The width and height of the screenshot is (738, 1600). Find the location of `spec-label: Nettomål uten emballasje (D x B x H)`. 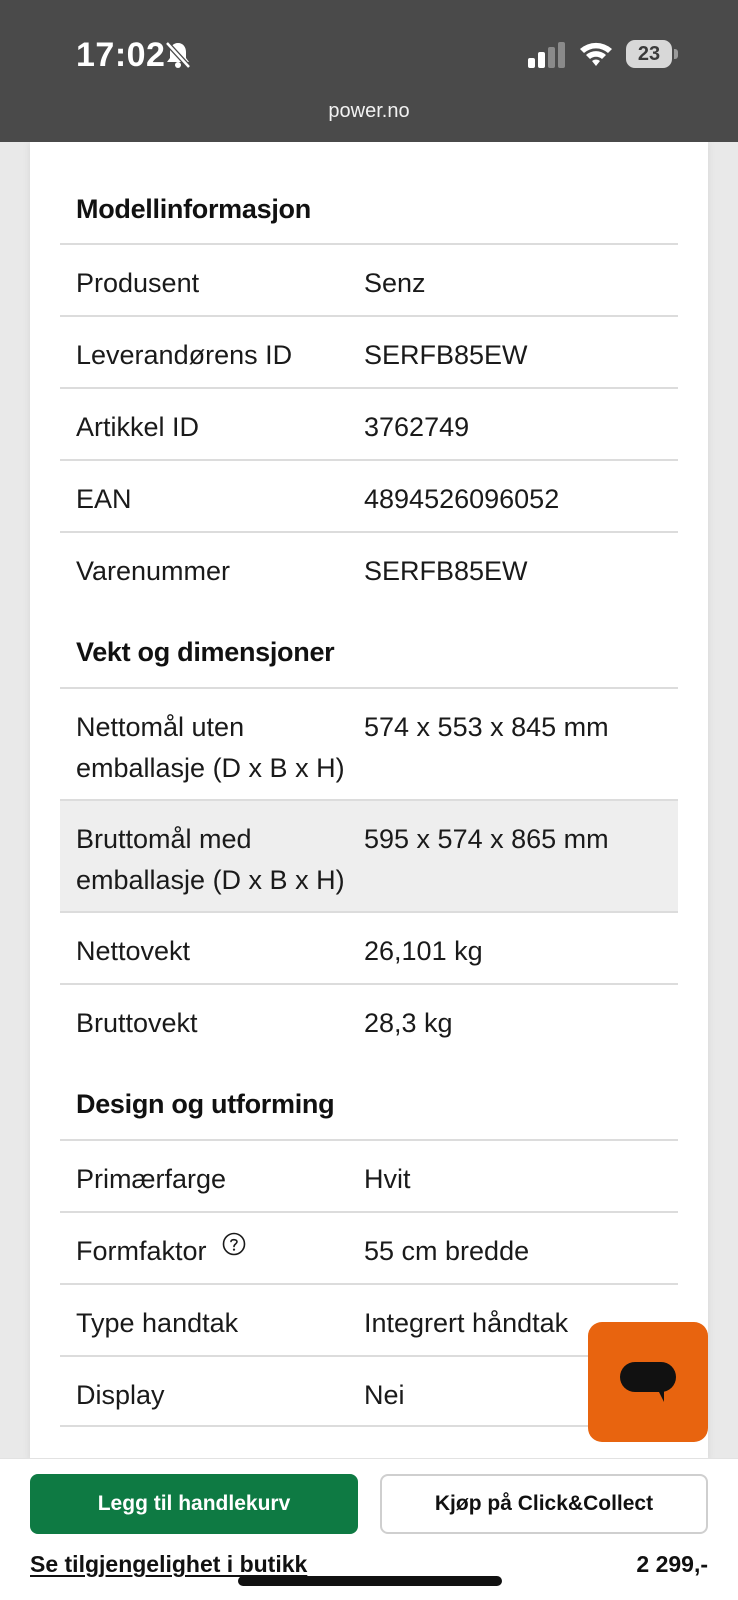

spec-label: Nettomål uten emballasje (D x B x H) is located at coordinates (221, 748).